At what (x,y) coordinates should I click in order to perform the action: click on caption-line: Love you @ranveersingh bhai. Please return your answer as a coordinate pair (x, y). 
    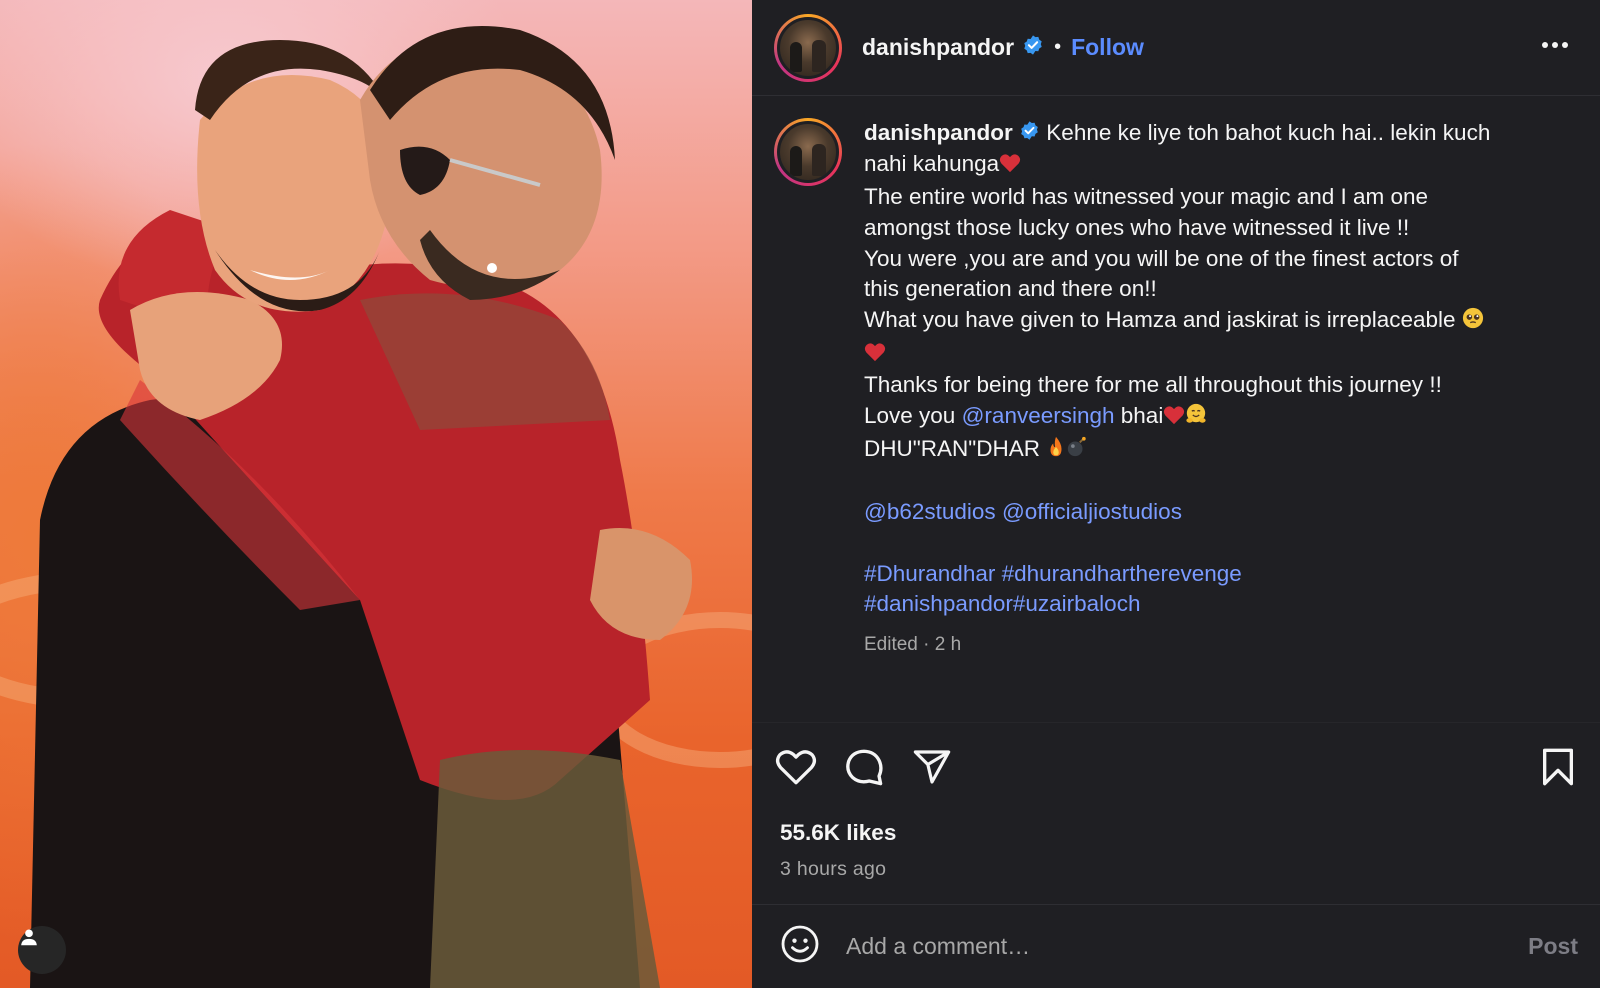
    Looking at the image, I should click on (1207, 417).